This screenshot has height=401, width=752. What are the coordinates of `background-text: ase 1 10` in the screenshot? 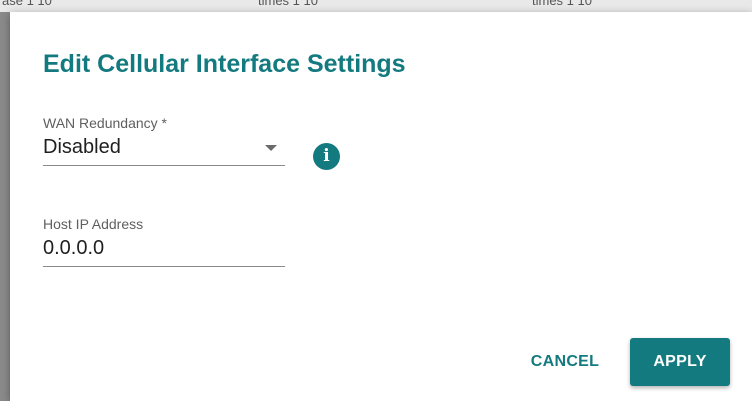 It's located at (27, 4).